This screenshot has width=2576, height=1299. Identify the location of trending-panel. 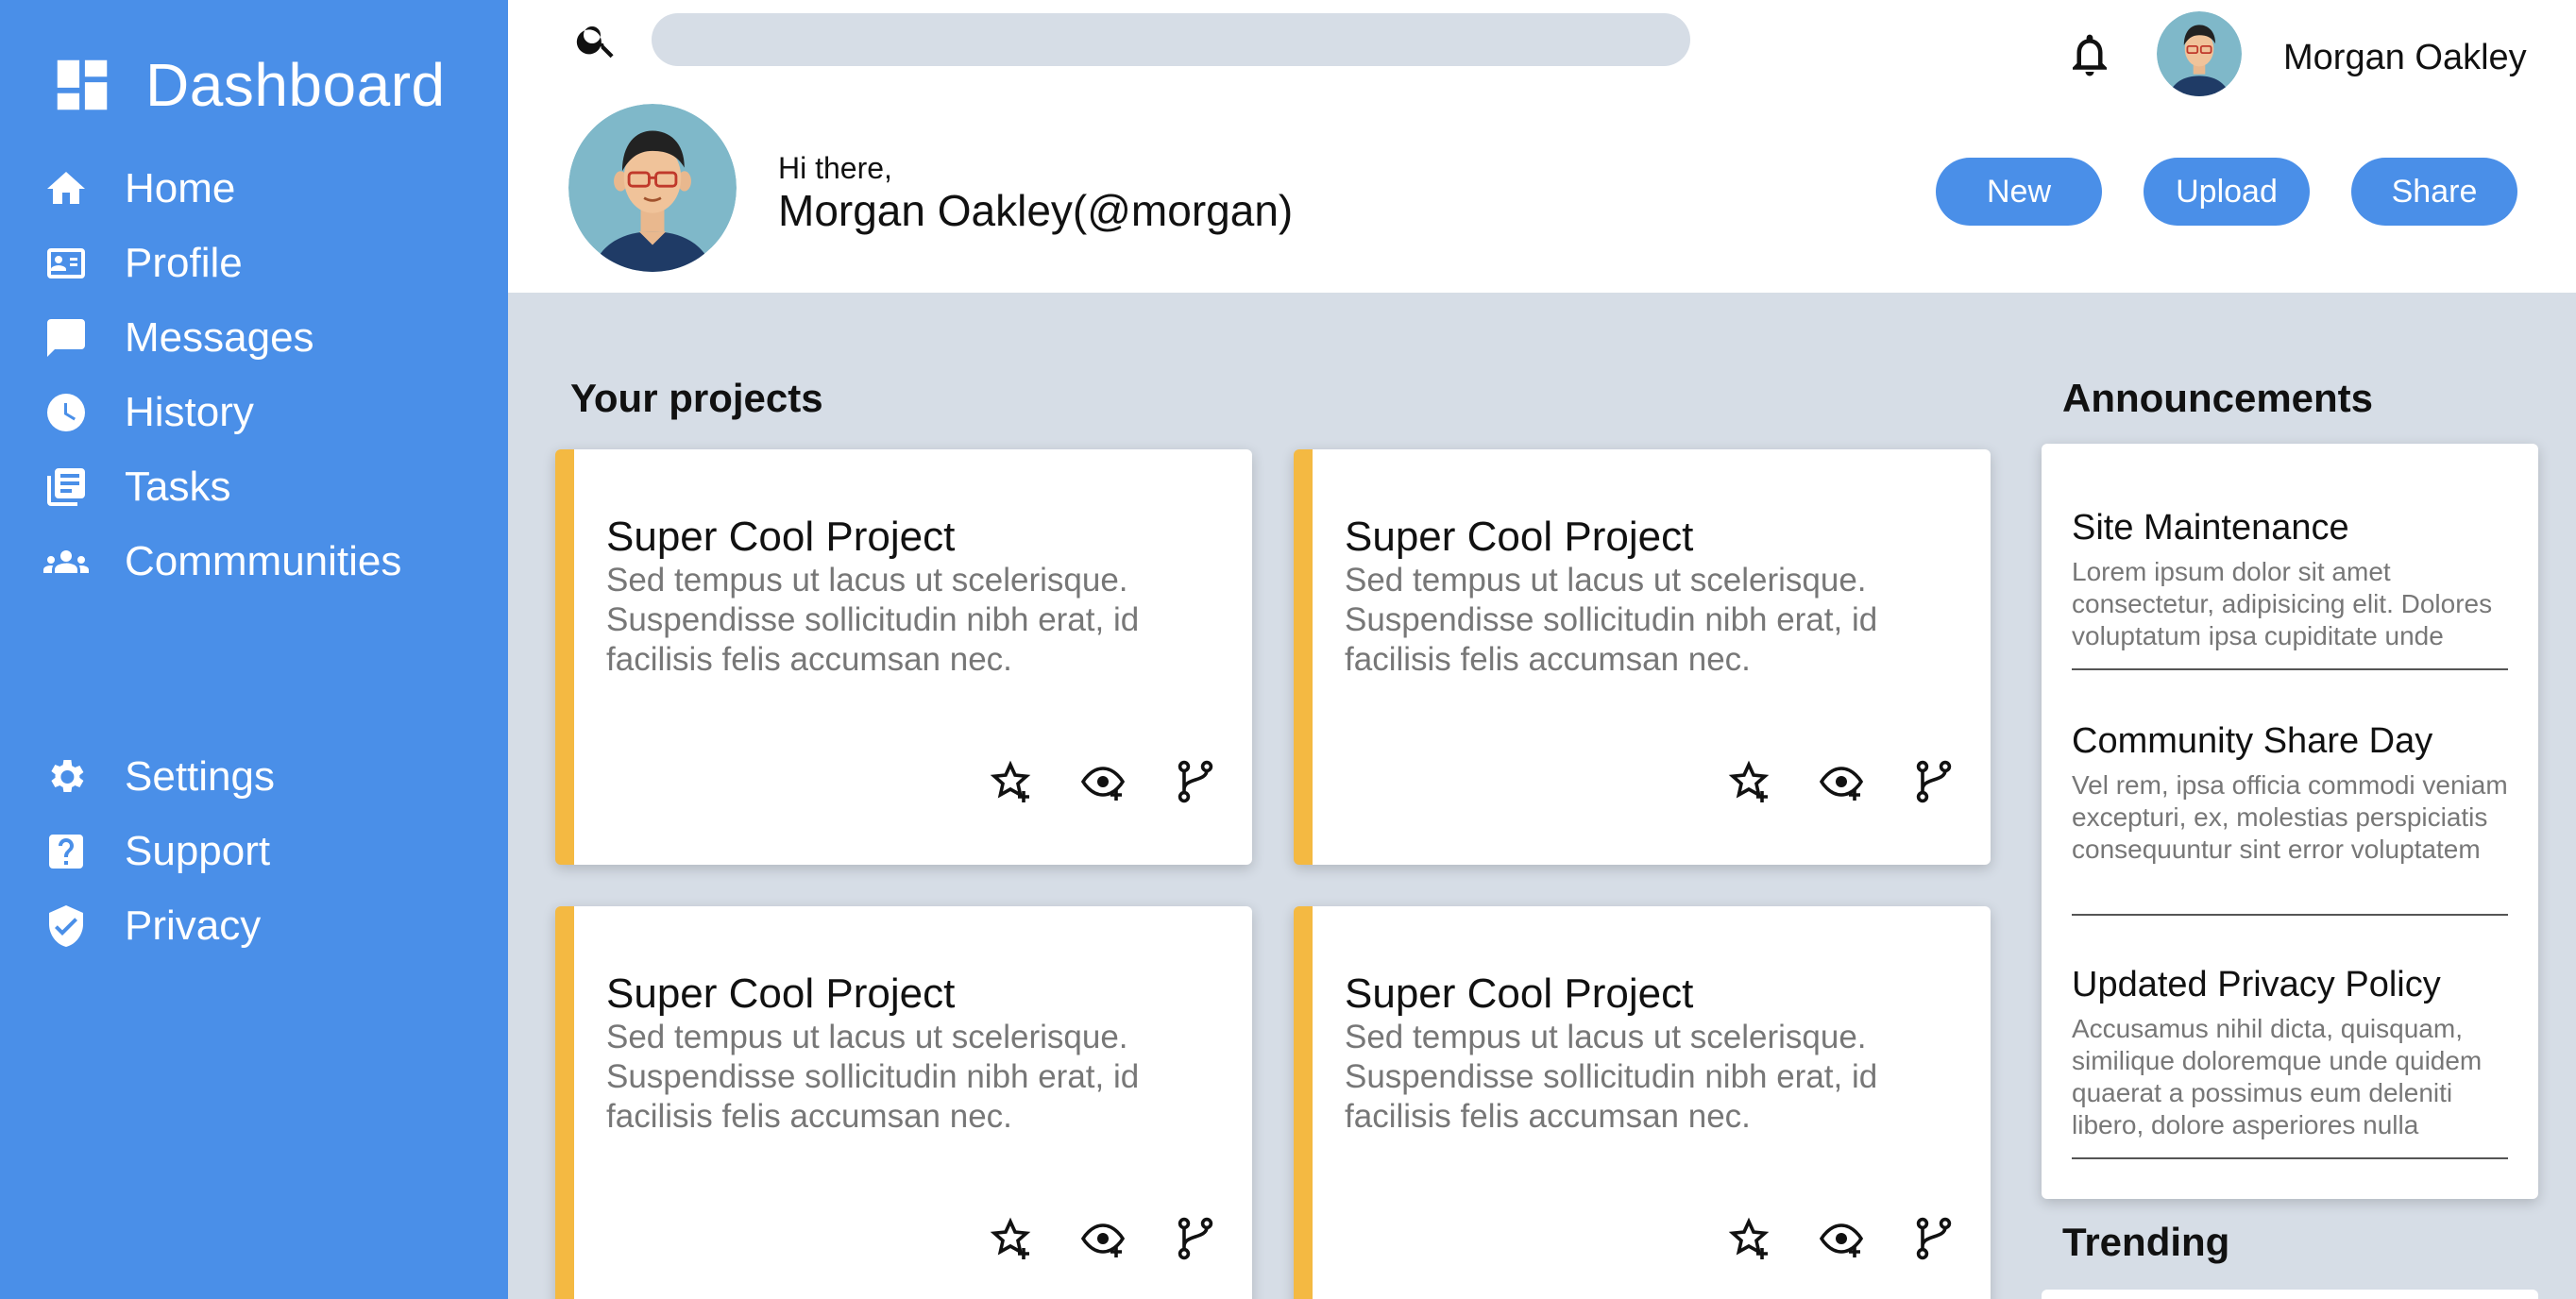
(2290, 1295).